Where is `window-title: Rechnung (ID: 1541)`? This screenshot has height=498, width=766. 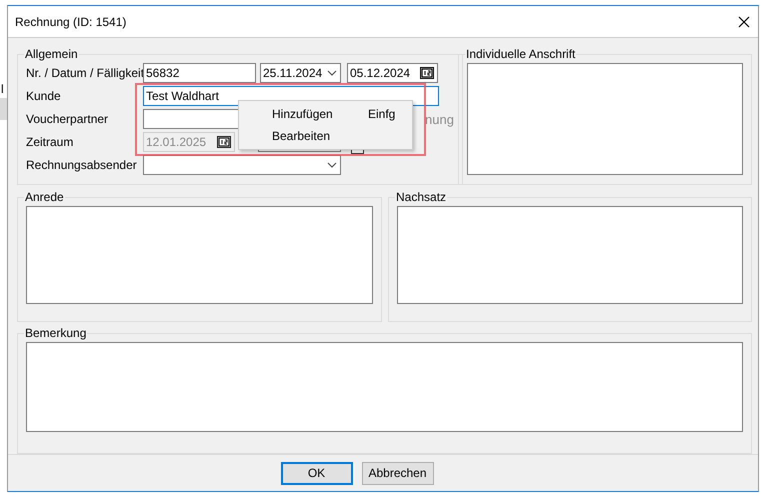 window-title: Rechnung (ID: 1541) is located at coordinates (70, 21).